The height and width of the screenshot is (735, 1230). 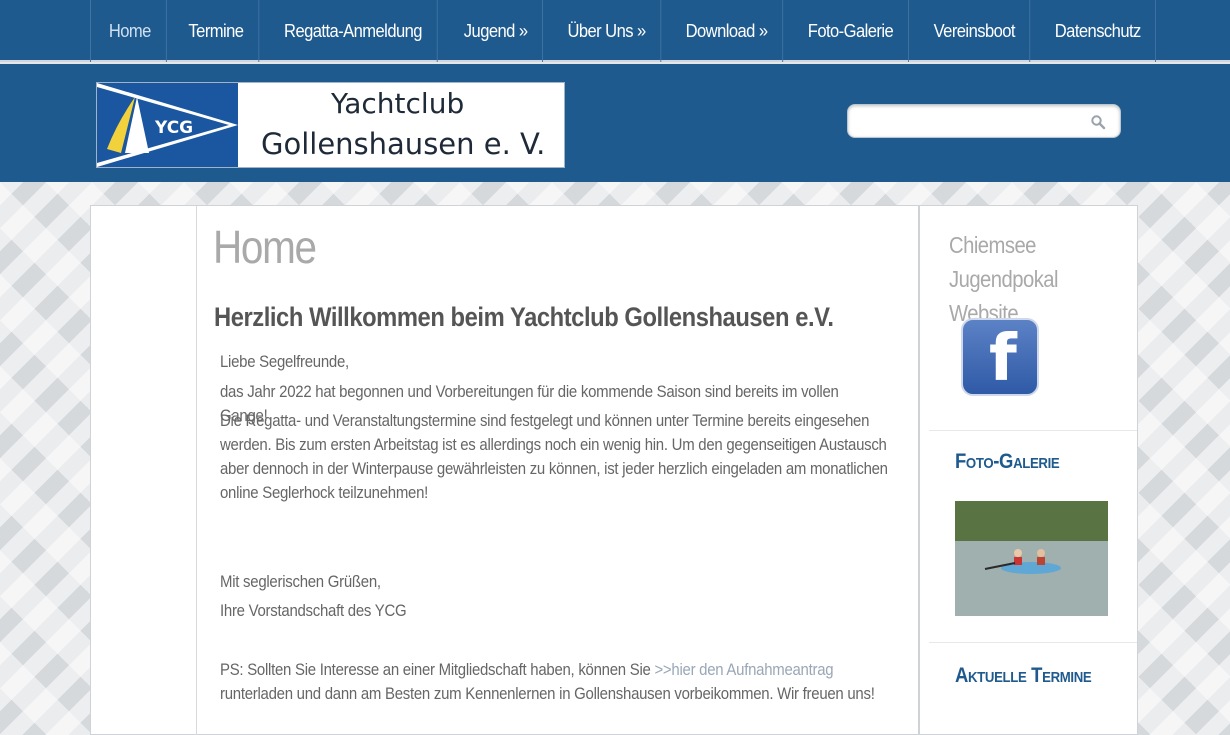 What do you see at coordinates (1098, 122) in the screenshot?
I see `search-icon` at bounding box center [1098, 122].